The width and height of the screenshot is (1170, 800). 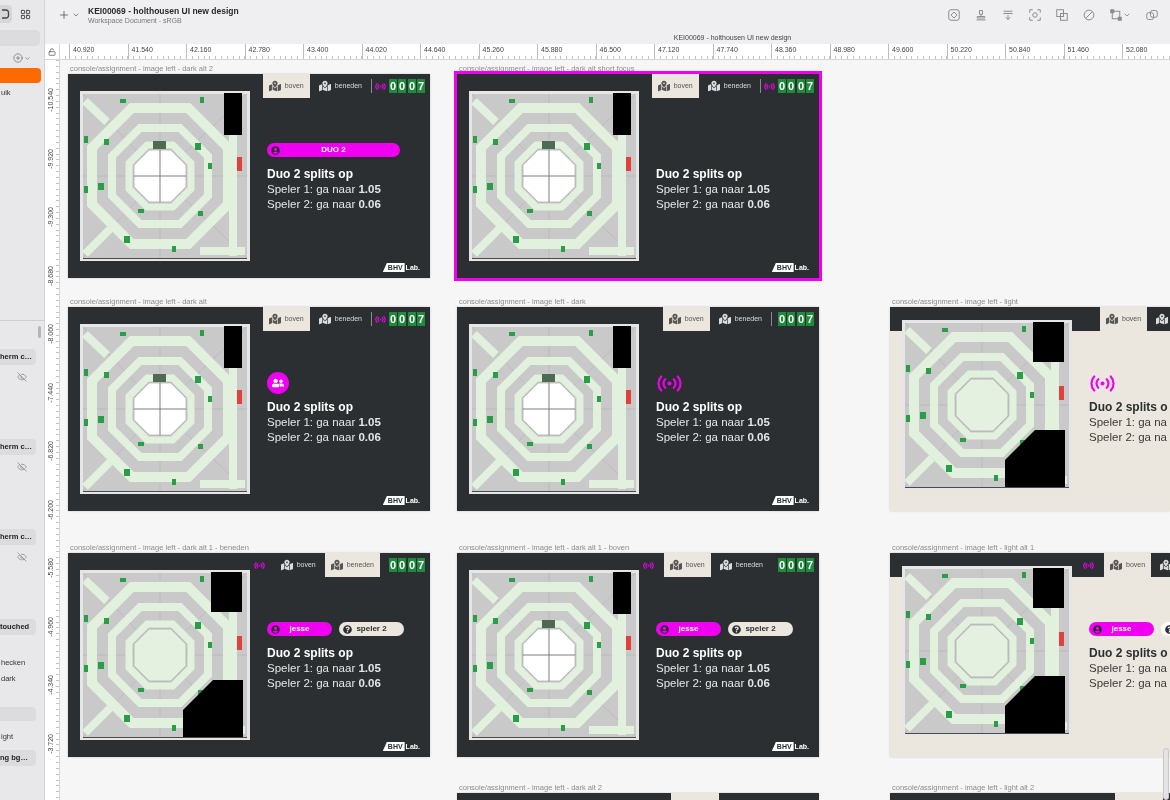 What do you see at coordinates (981, 15) in the screenshot?
I see `stamp-icon` at bounding box center [981, 15].